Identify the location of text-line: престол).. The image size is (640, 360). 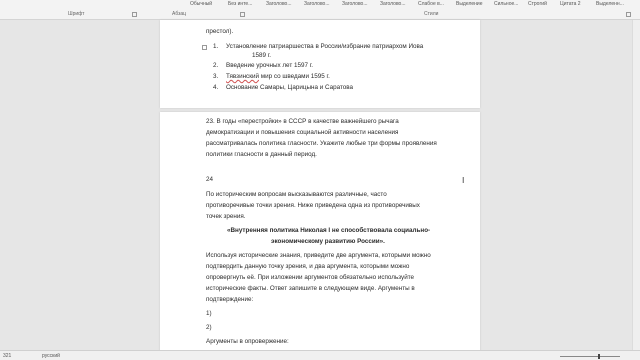
(220, 31).